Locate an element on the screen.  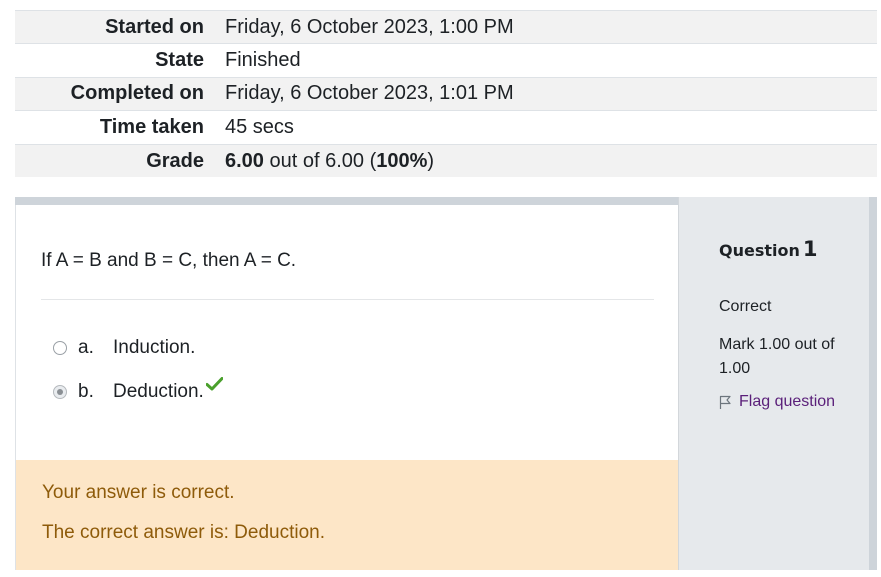
summary-value-completed: Friday, 6 October 2023, 1:01 PM is located at coordinates (369, 93).